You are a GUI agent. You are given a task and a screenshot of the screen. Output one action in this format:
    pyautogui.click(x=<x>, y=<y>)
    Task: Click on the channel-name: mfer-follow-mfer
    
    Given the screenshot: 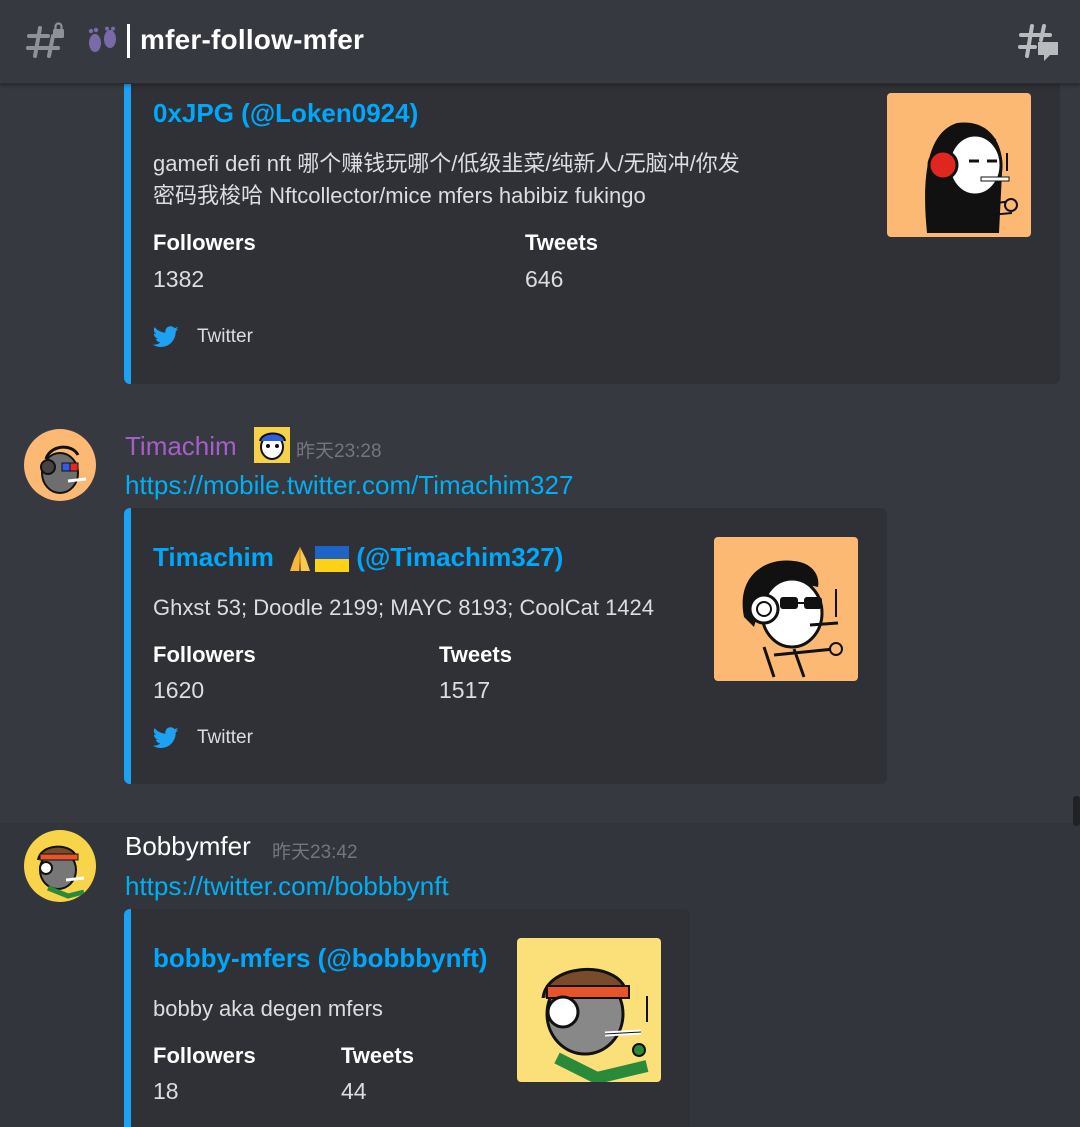 What is the action you would take?
    pyautogui.click(x=252, y=39)
    